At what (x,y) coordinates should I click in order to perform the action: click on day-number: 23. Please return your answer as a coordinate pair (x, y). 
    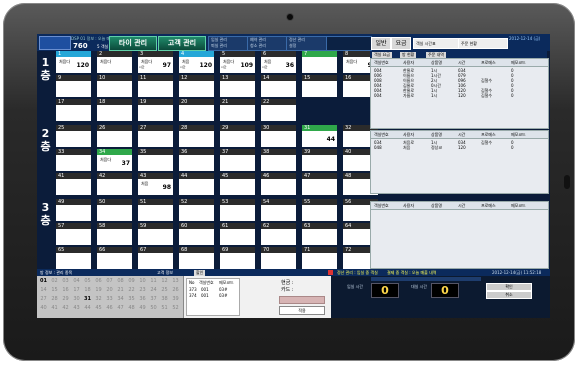
    Looking at the image, I should click on (142, 290).